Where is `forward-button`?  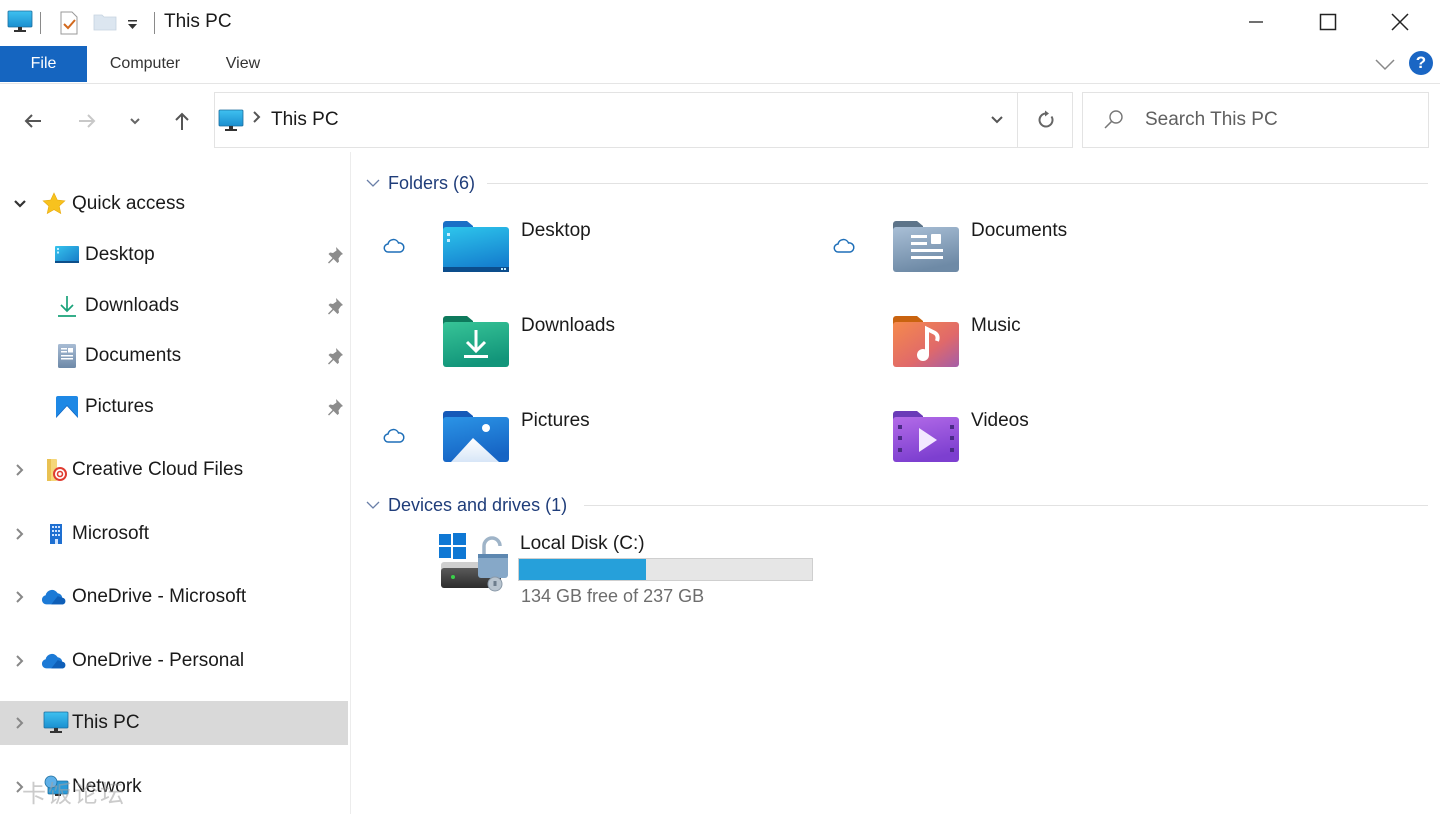
forward-button is located at coordinates (87, 121).